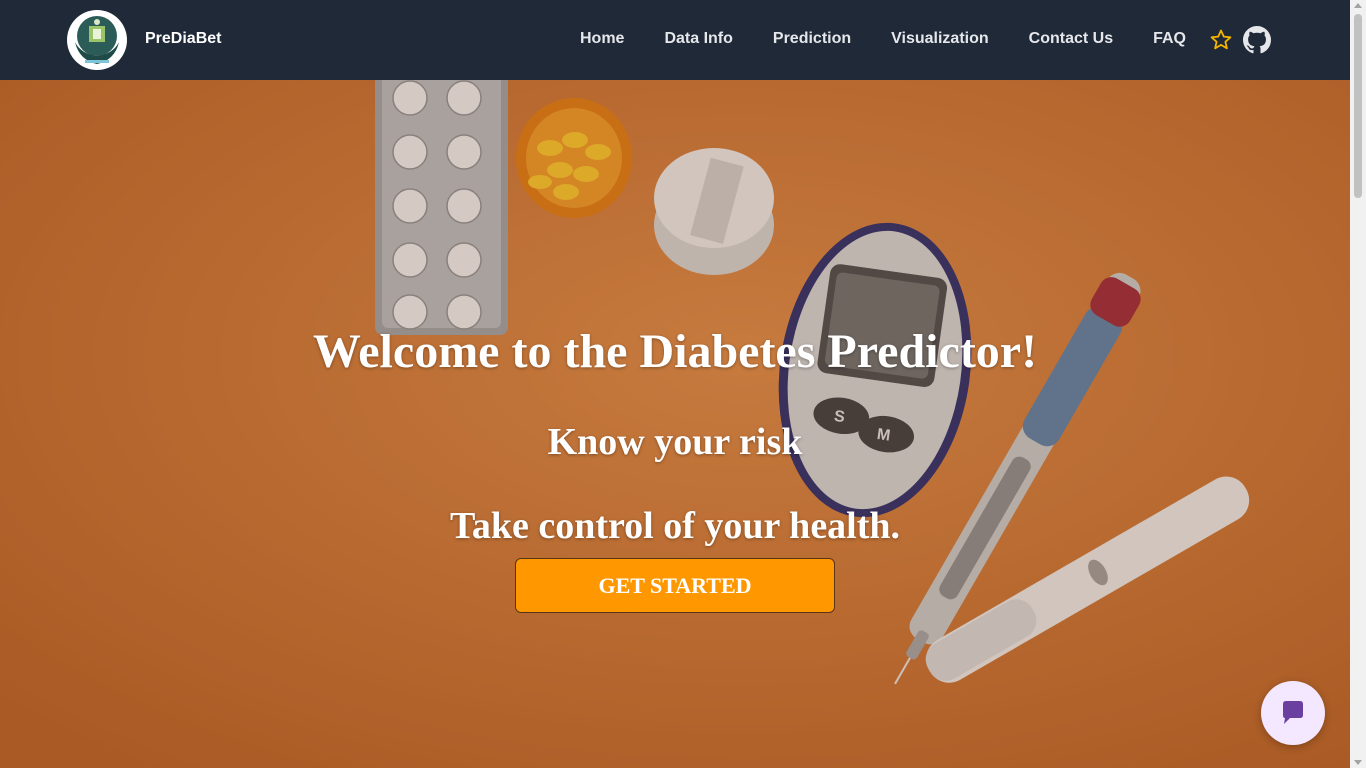 This screenshot has height=768, width=1366. Describe the element at coordinates (812, 39) in the screenshot. I see `nav-prediction: Prediction` at that location.